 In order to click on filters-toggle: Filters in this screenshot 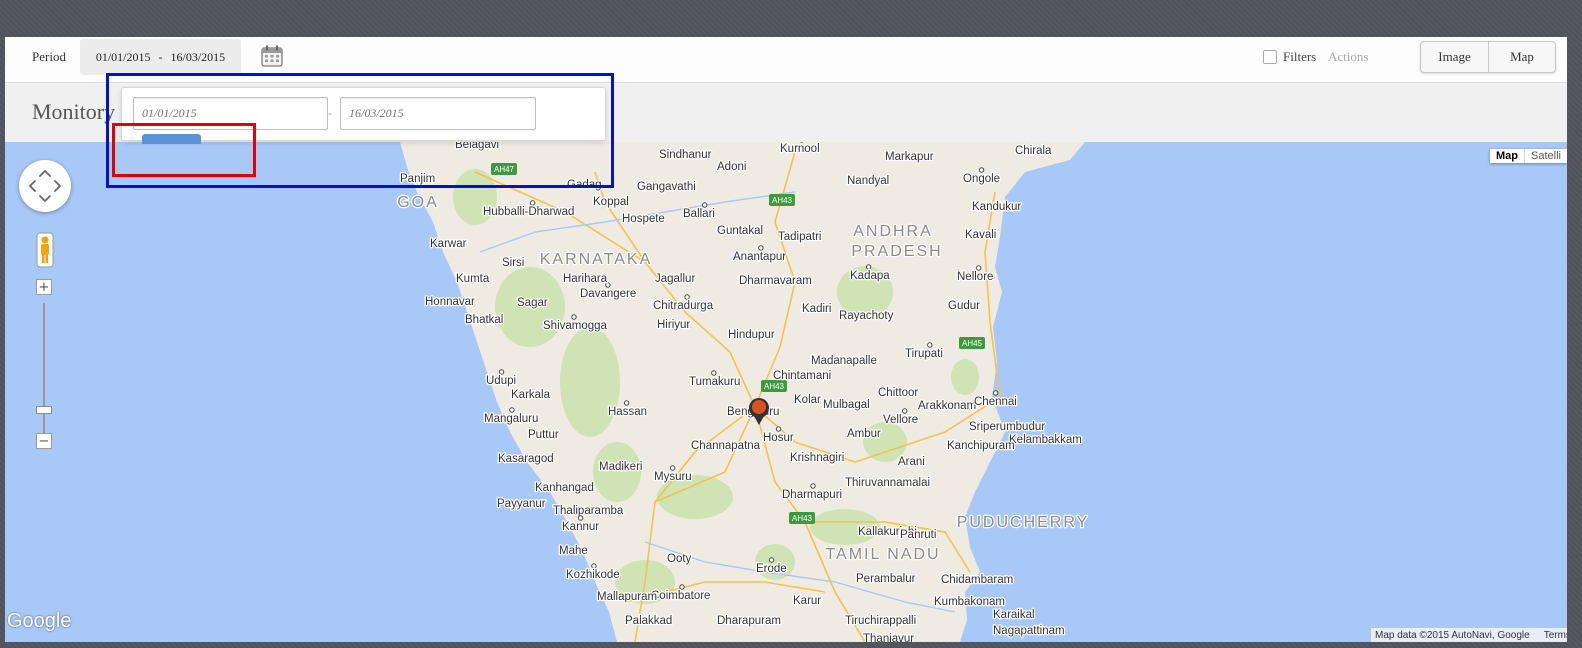, I will do `click(1289, 57)`.